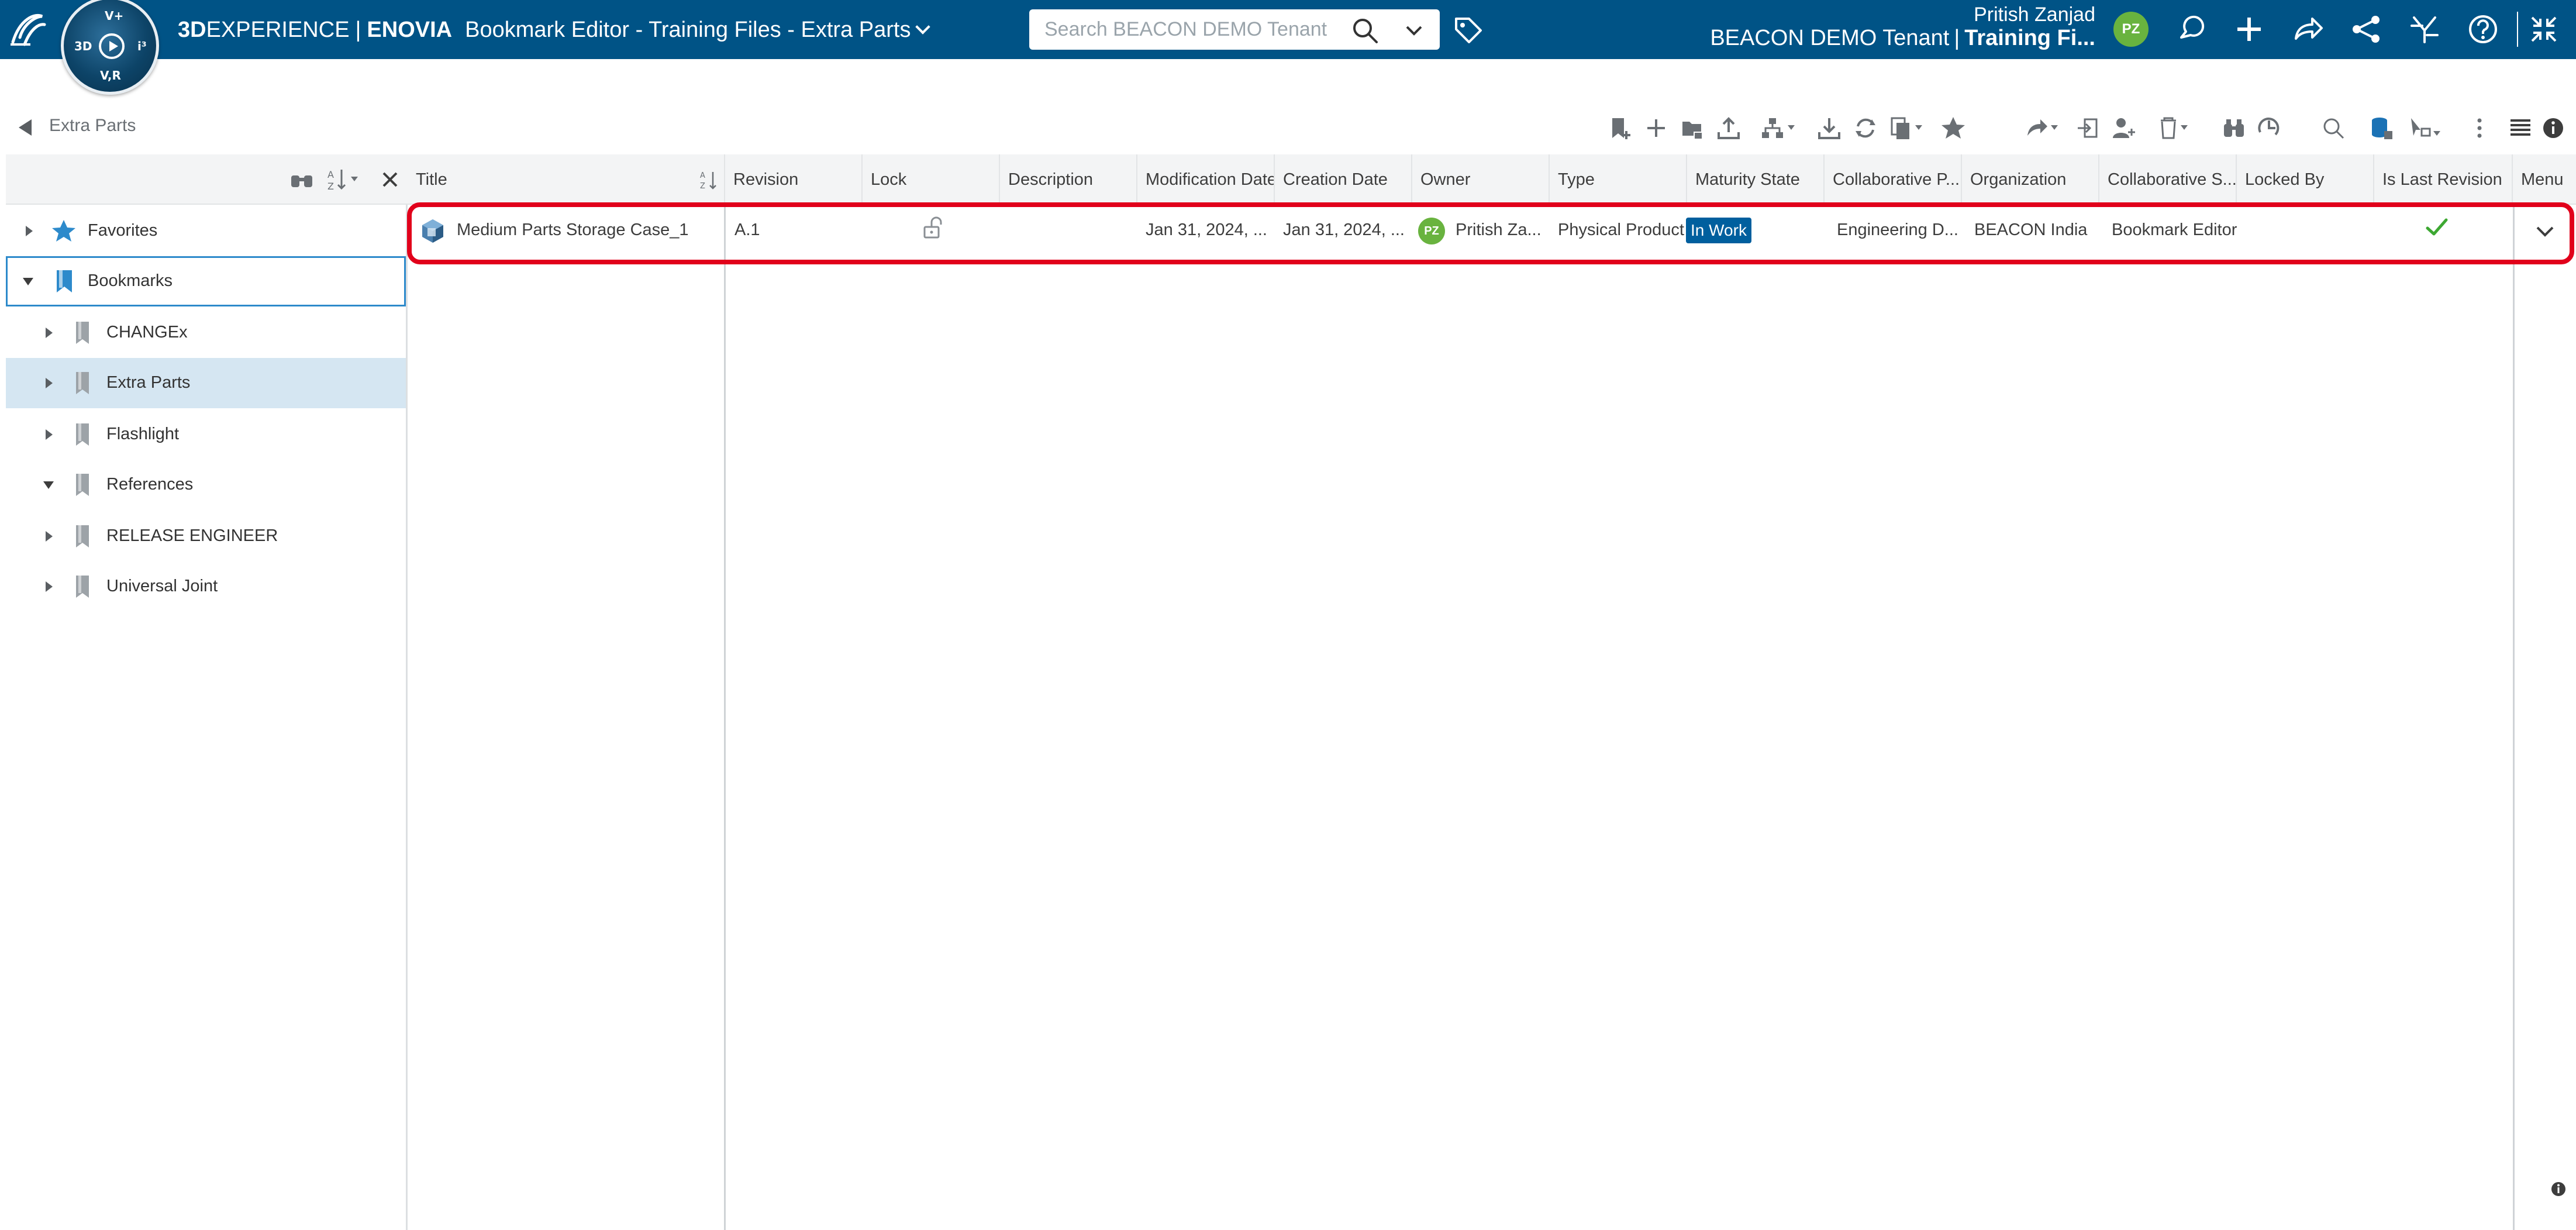  What do you see at coordinates (2381, 128) in the screenshot?
I see `database-icon` at bounding box center [2381, 128].